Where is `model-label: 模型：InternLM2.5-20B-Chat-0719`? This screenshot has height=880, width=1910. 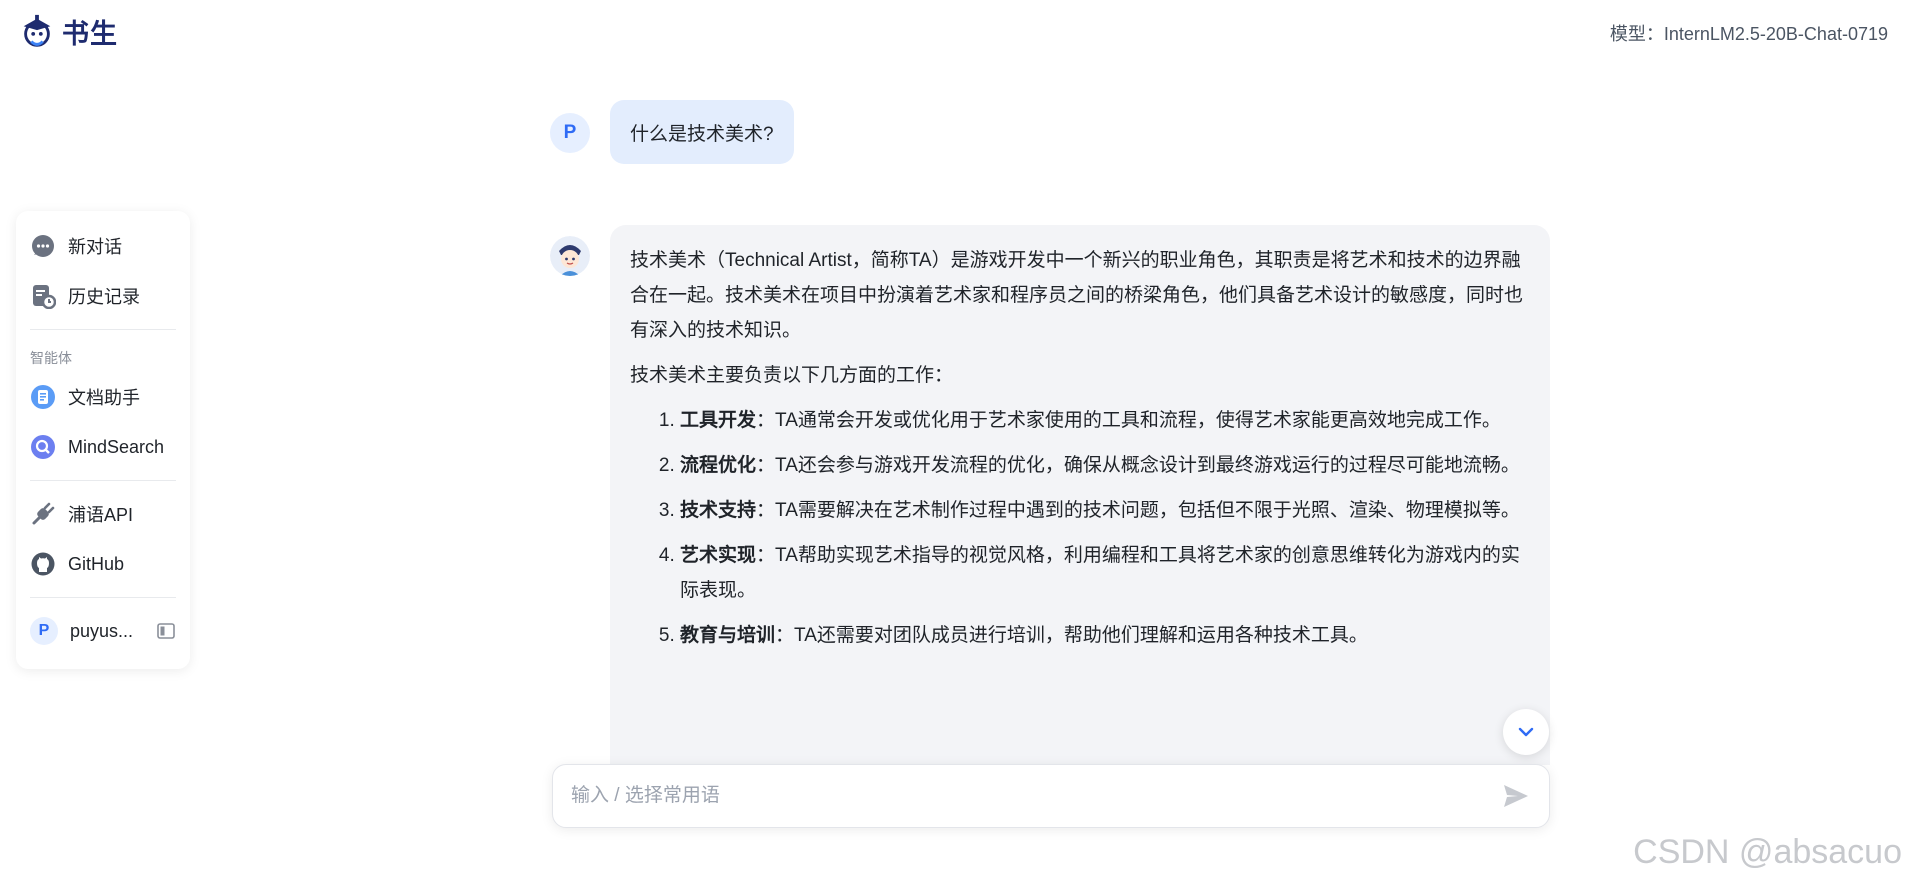 model-label: 模型：InternLM2.5-20B-Chat-0719 is located at coordinates (1749, 33).